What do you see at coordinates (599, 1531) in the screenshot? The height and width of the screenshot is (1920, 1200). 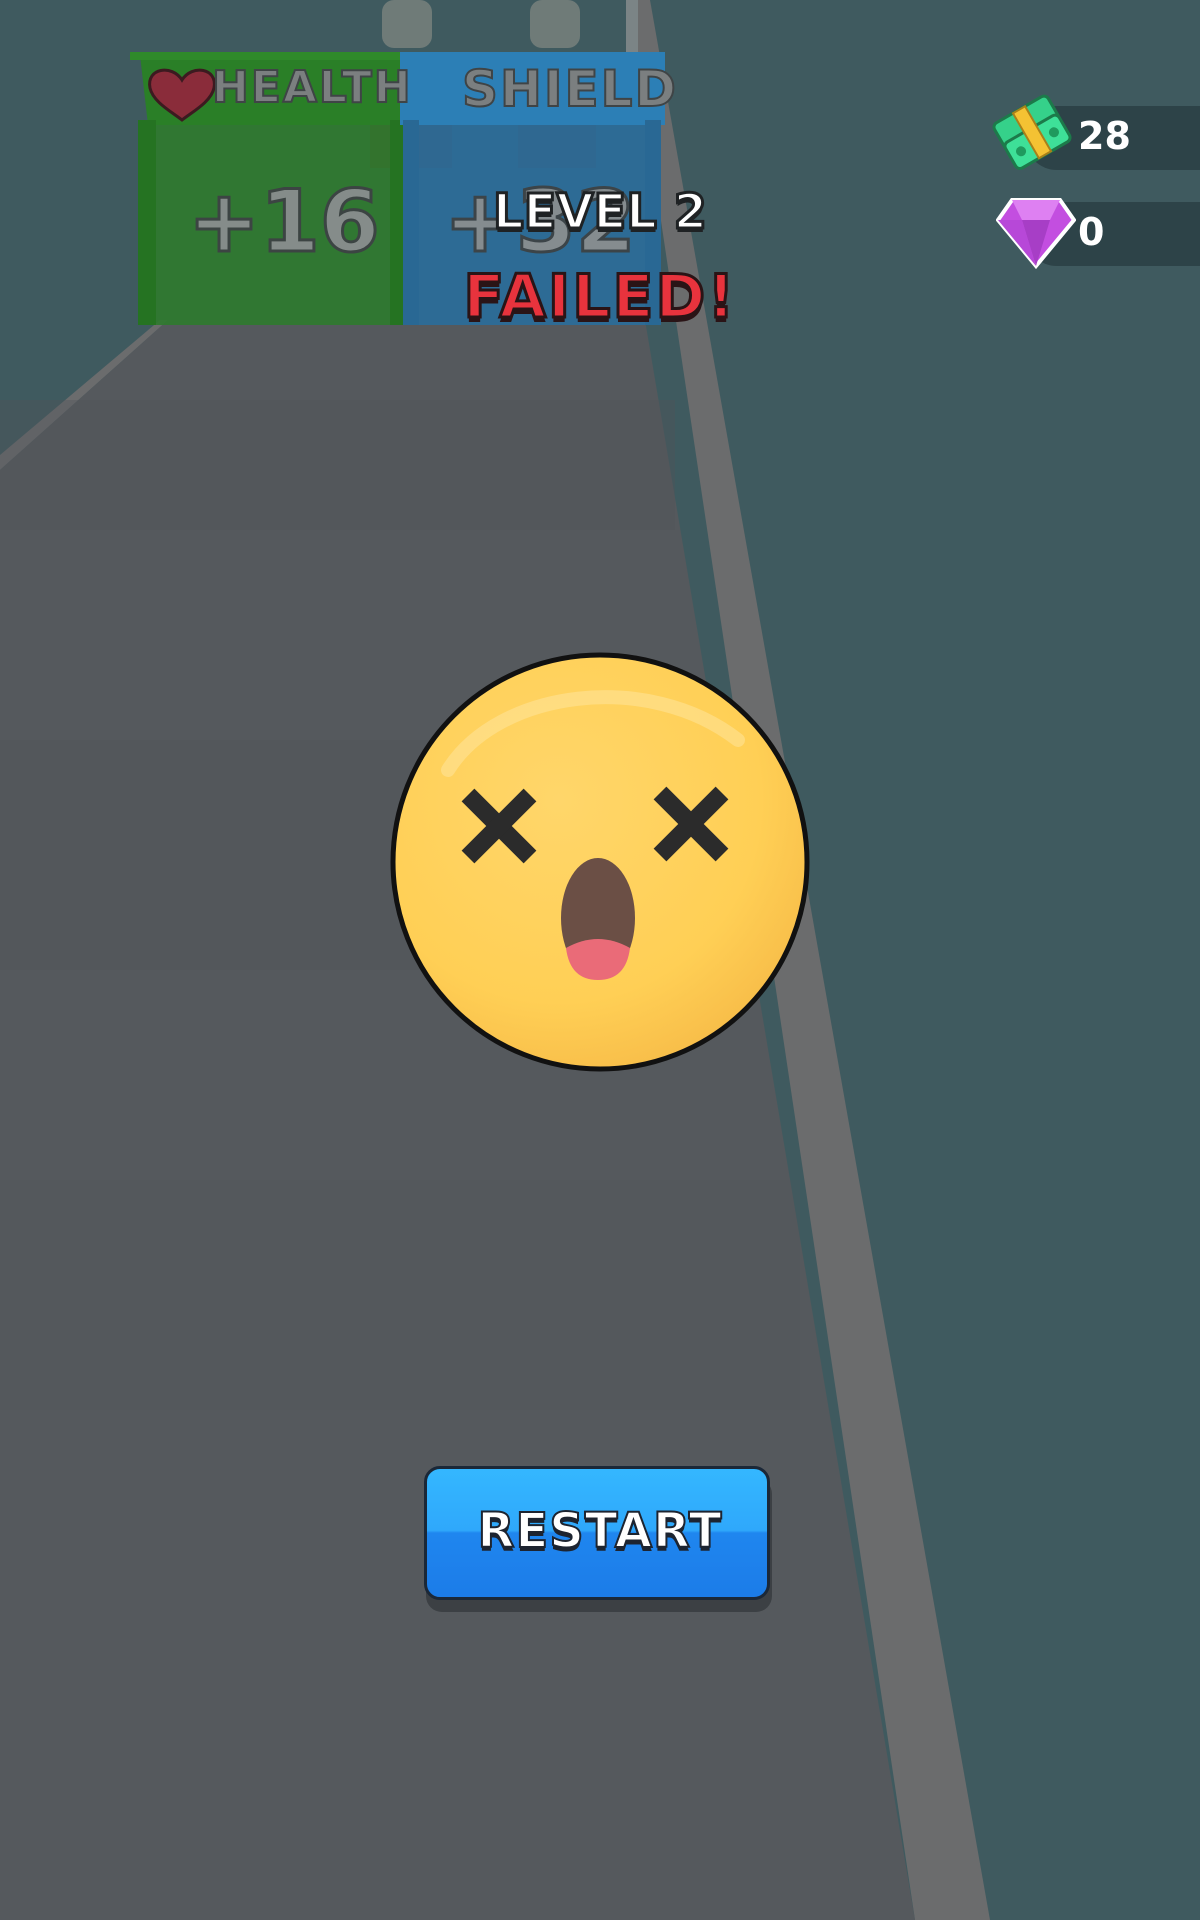 I see `restart-button-label: RESTART` at bounding box center [599, 1531].